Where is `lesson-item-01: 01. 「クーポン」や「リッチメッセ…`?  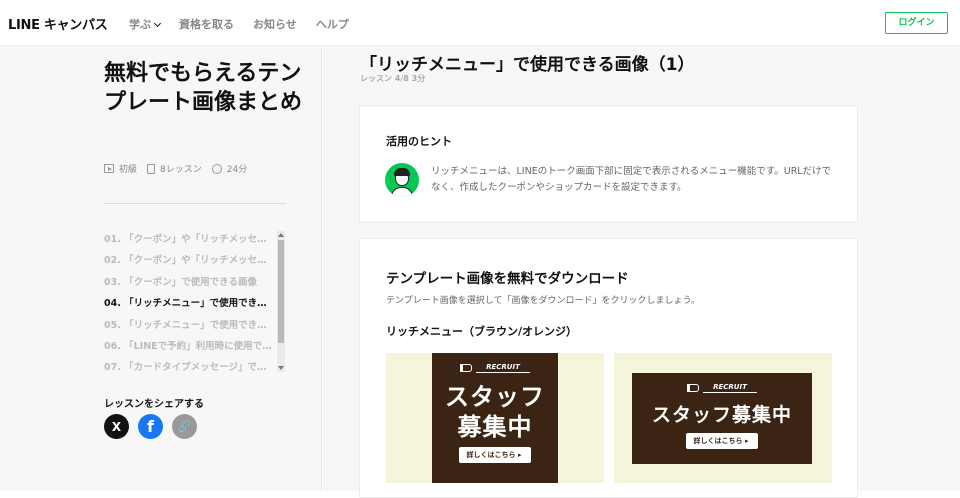
lesson-item-01: 01. 「クーポン」や「リッチメッセ… is located at coordinates (190, 239).